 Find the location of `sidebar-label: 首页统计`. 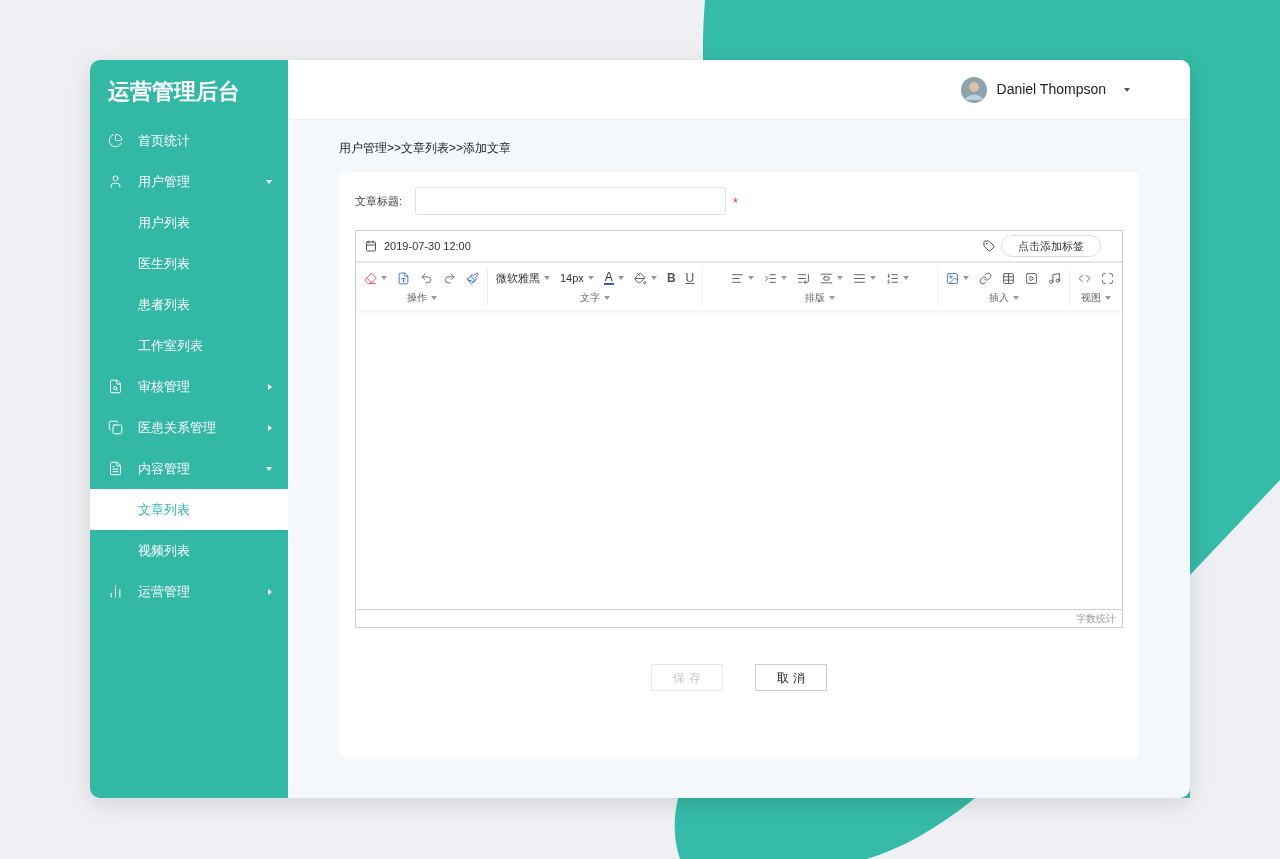

sidebar-label: 首页统计 is located at coordinates (164, 140).